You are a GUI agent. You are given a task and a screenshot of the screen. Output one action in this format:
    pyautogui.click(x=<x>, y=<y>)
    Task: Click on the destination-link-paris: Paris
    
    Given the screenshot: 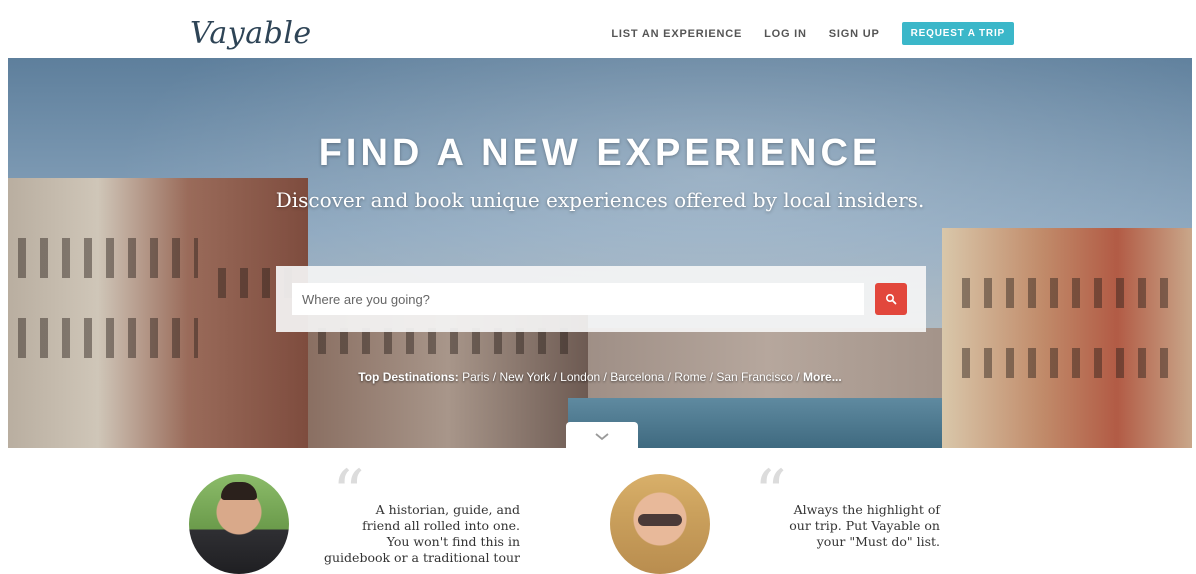 What is the action you would take?
    pyautogui.click(x=475, y=377)
    